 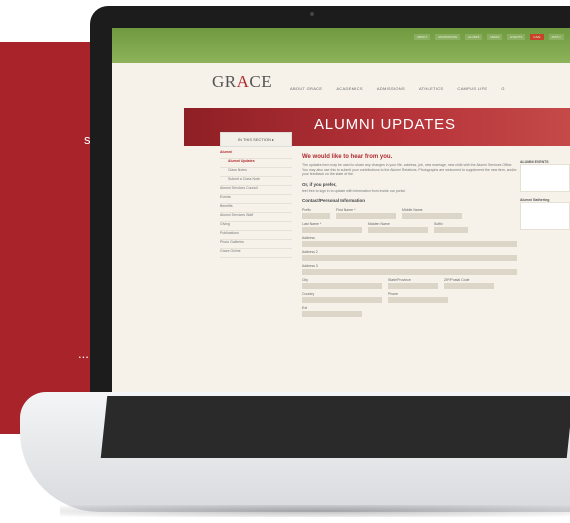 What do you see at coordinates (393, 294) in the screenshot?
I see `phone-label: Phone` at bounding box center [393, 294].